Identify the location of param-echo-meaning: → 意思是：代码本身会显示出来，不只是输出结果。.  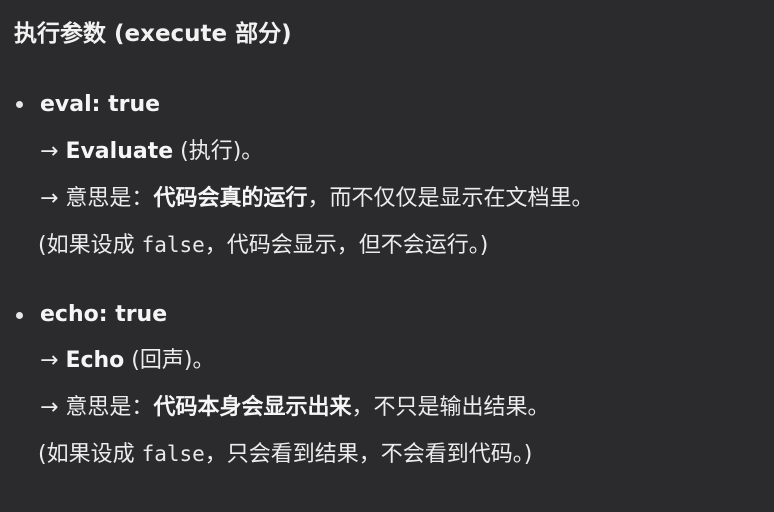
(294, 408).